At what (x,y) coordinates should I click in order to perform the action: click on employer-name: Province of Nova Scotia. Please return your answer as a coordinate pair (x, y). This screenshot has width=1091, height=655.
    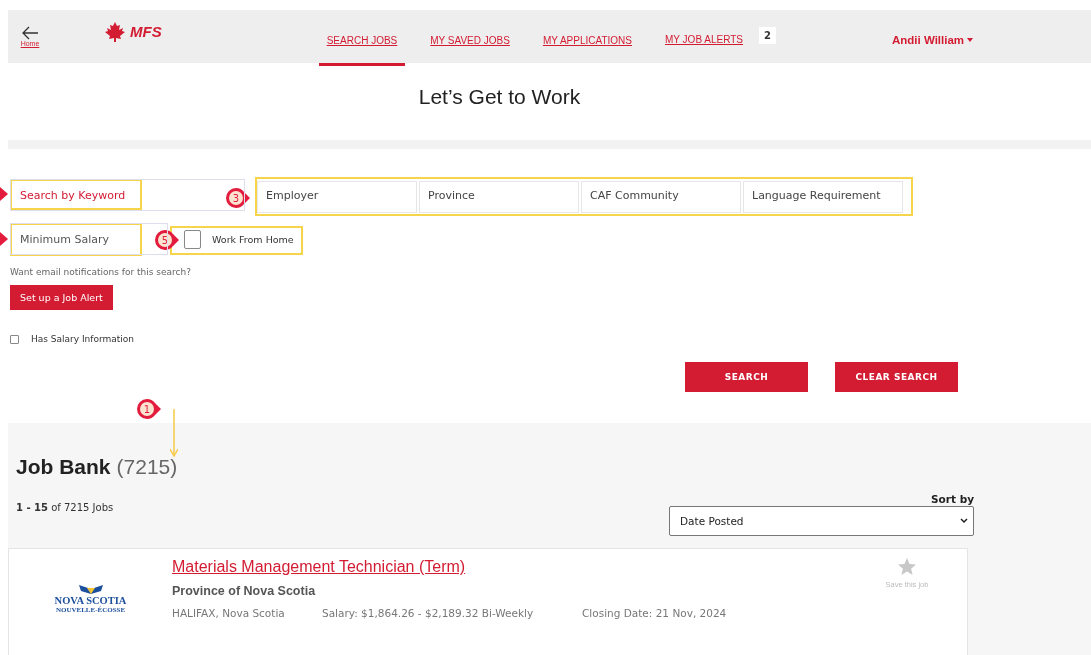
    Looking at the image, I should click on (244, 591).